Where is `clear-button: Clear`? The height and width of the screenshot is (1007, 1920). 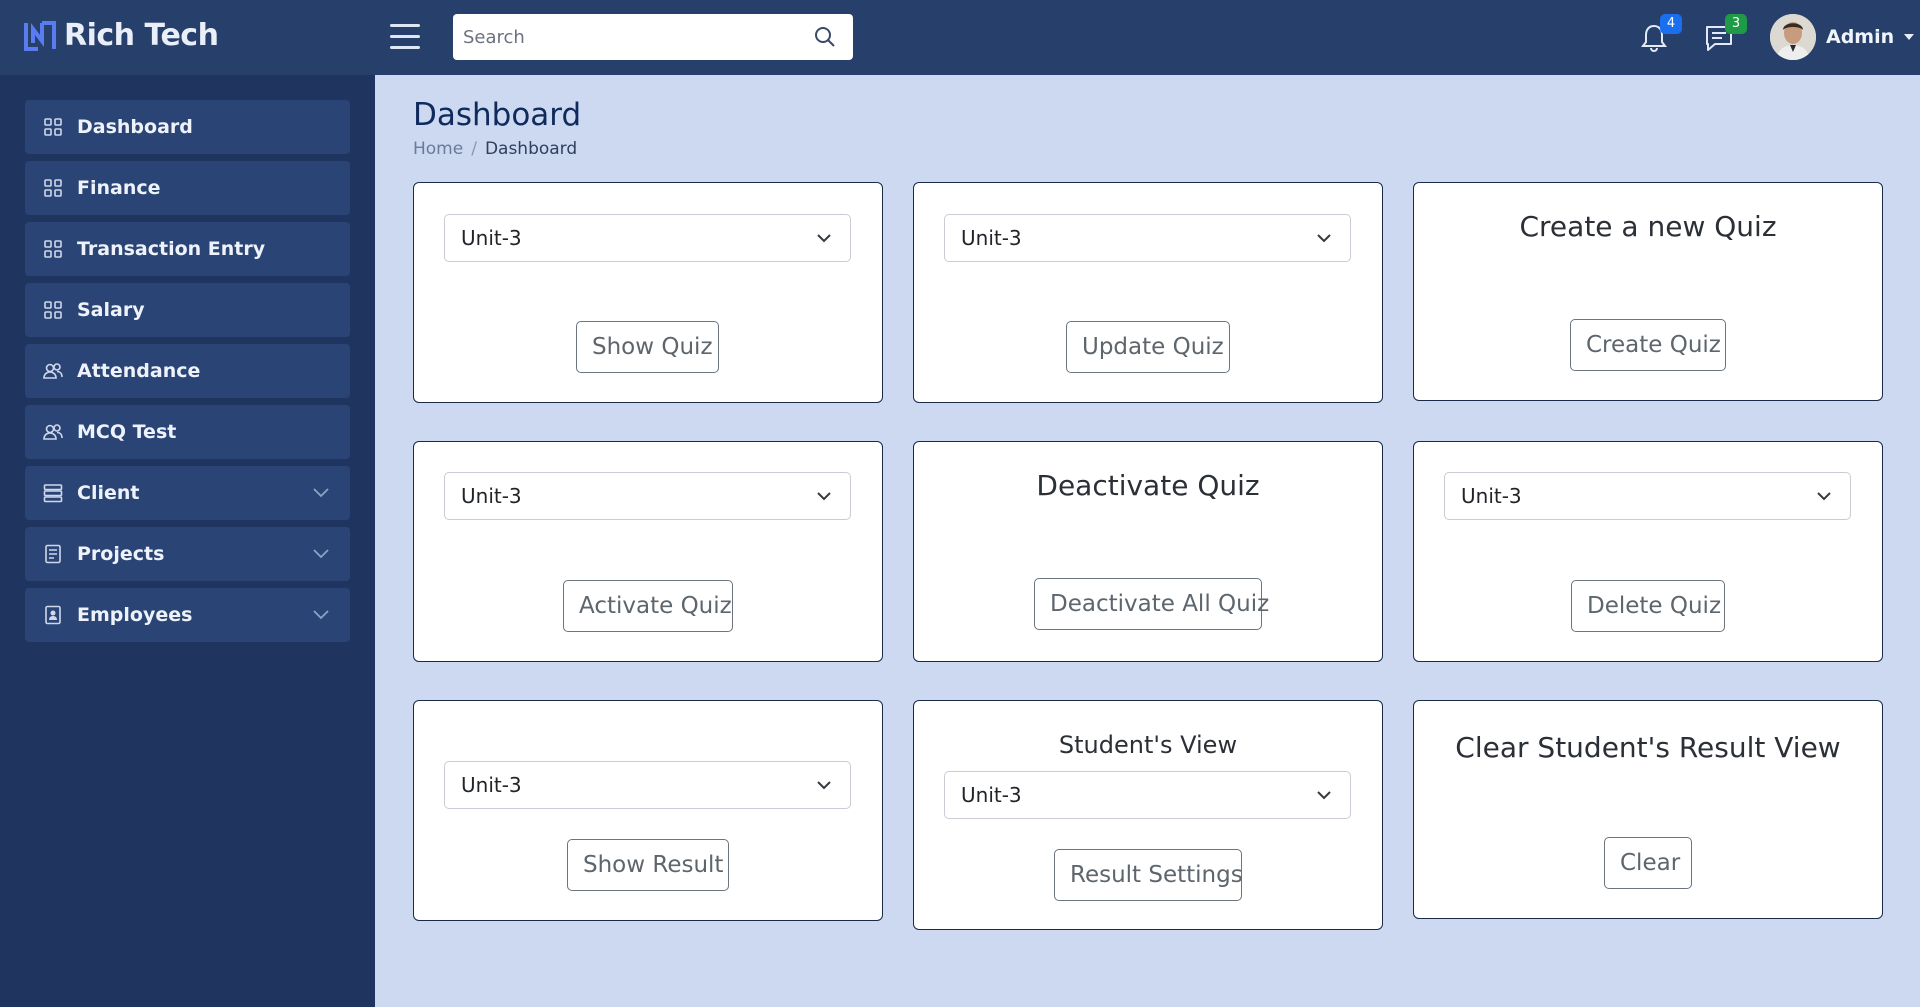
clear-button: Clear is located at coordinates (1648, 863).